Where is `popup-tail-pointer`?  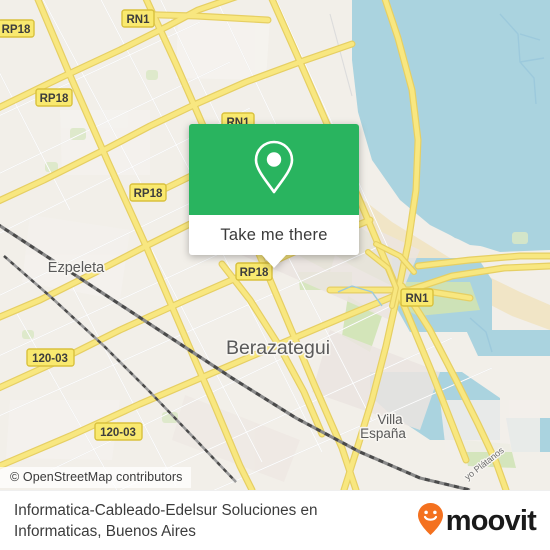 popup-tail-pointer is located at coordinates (274, 261).